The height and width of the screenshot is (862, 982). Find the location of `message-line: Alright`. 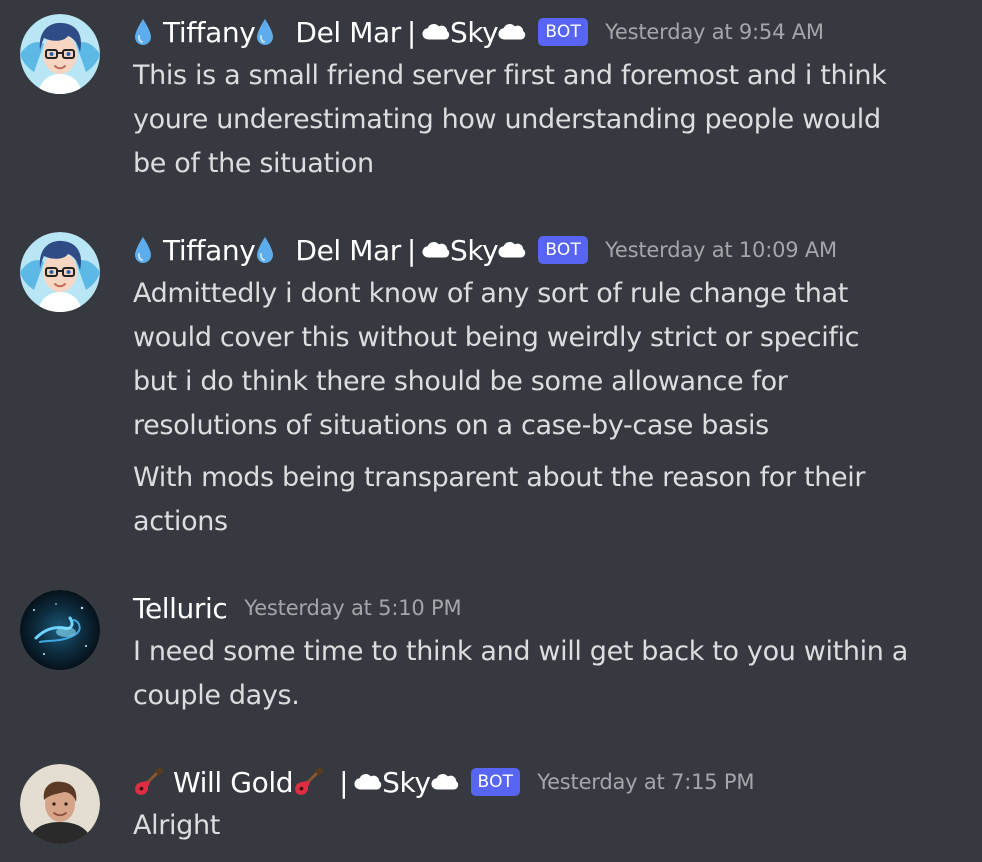

message-line: Alright is located at coordinates (176, 825).